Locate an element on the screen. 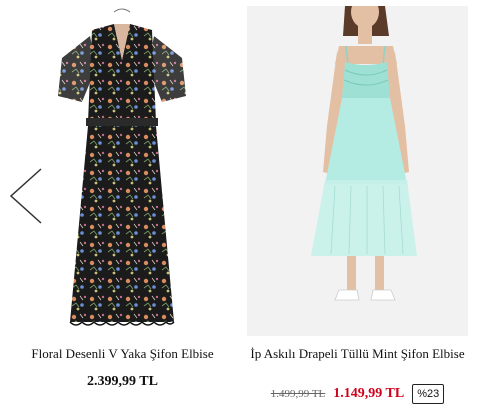 This screenshot has width=480, height=420. old-price: 1.499,99 TL is located at coordinates (298, 394).